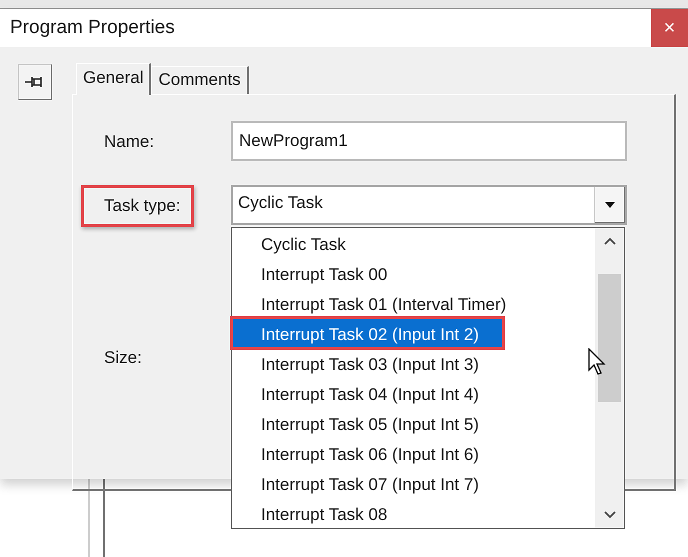  I want to click on task-type-label: Task type:, so click(137, 206).